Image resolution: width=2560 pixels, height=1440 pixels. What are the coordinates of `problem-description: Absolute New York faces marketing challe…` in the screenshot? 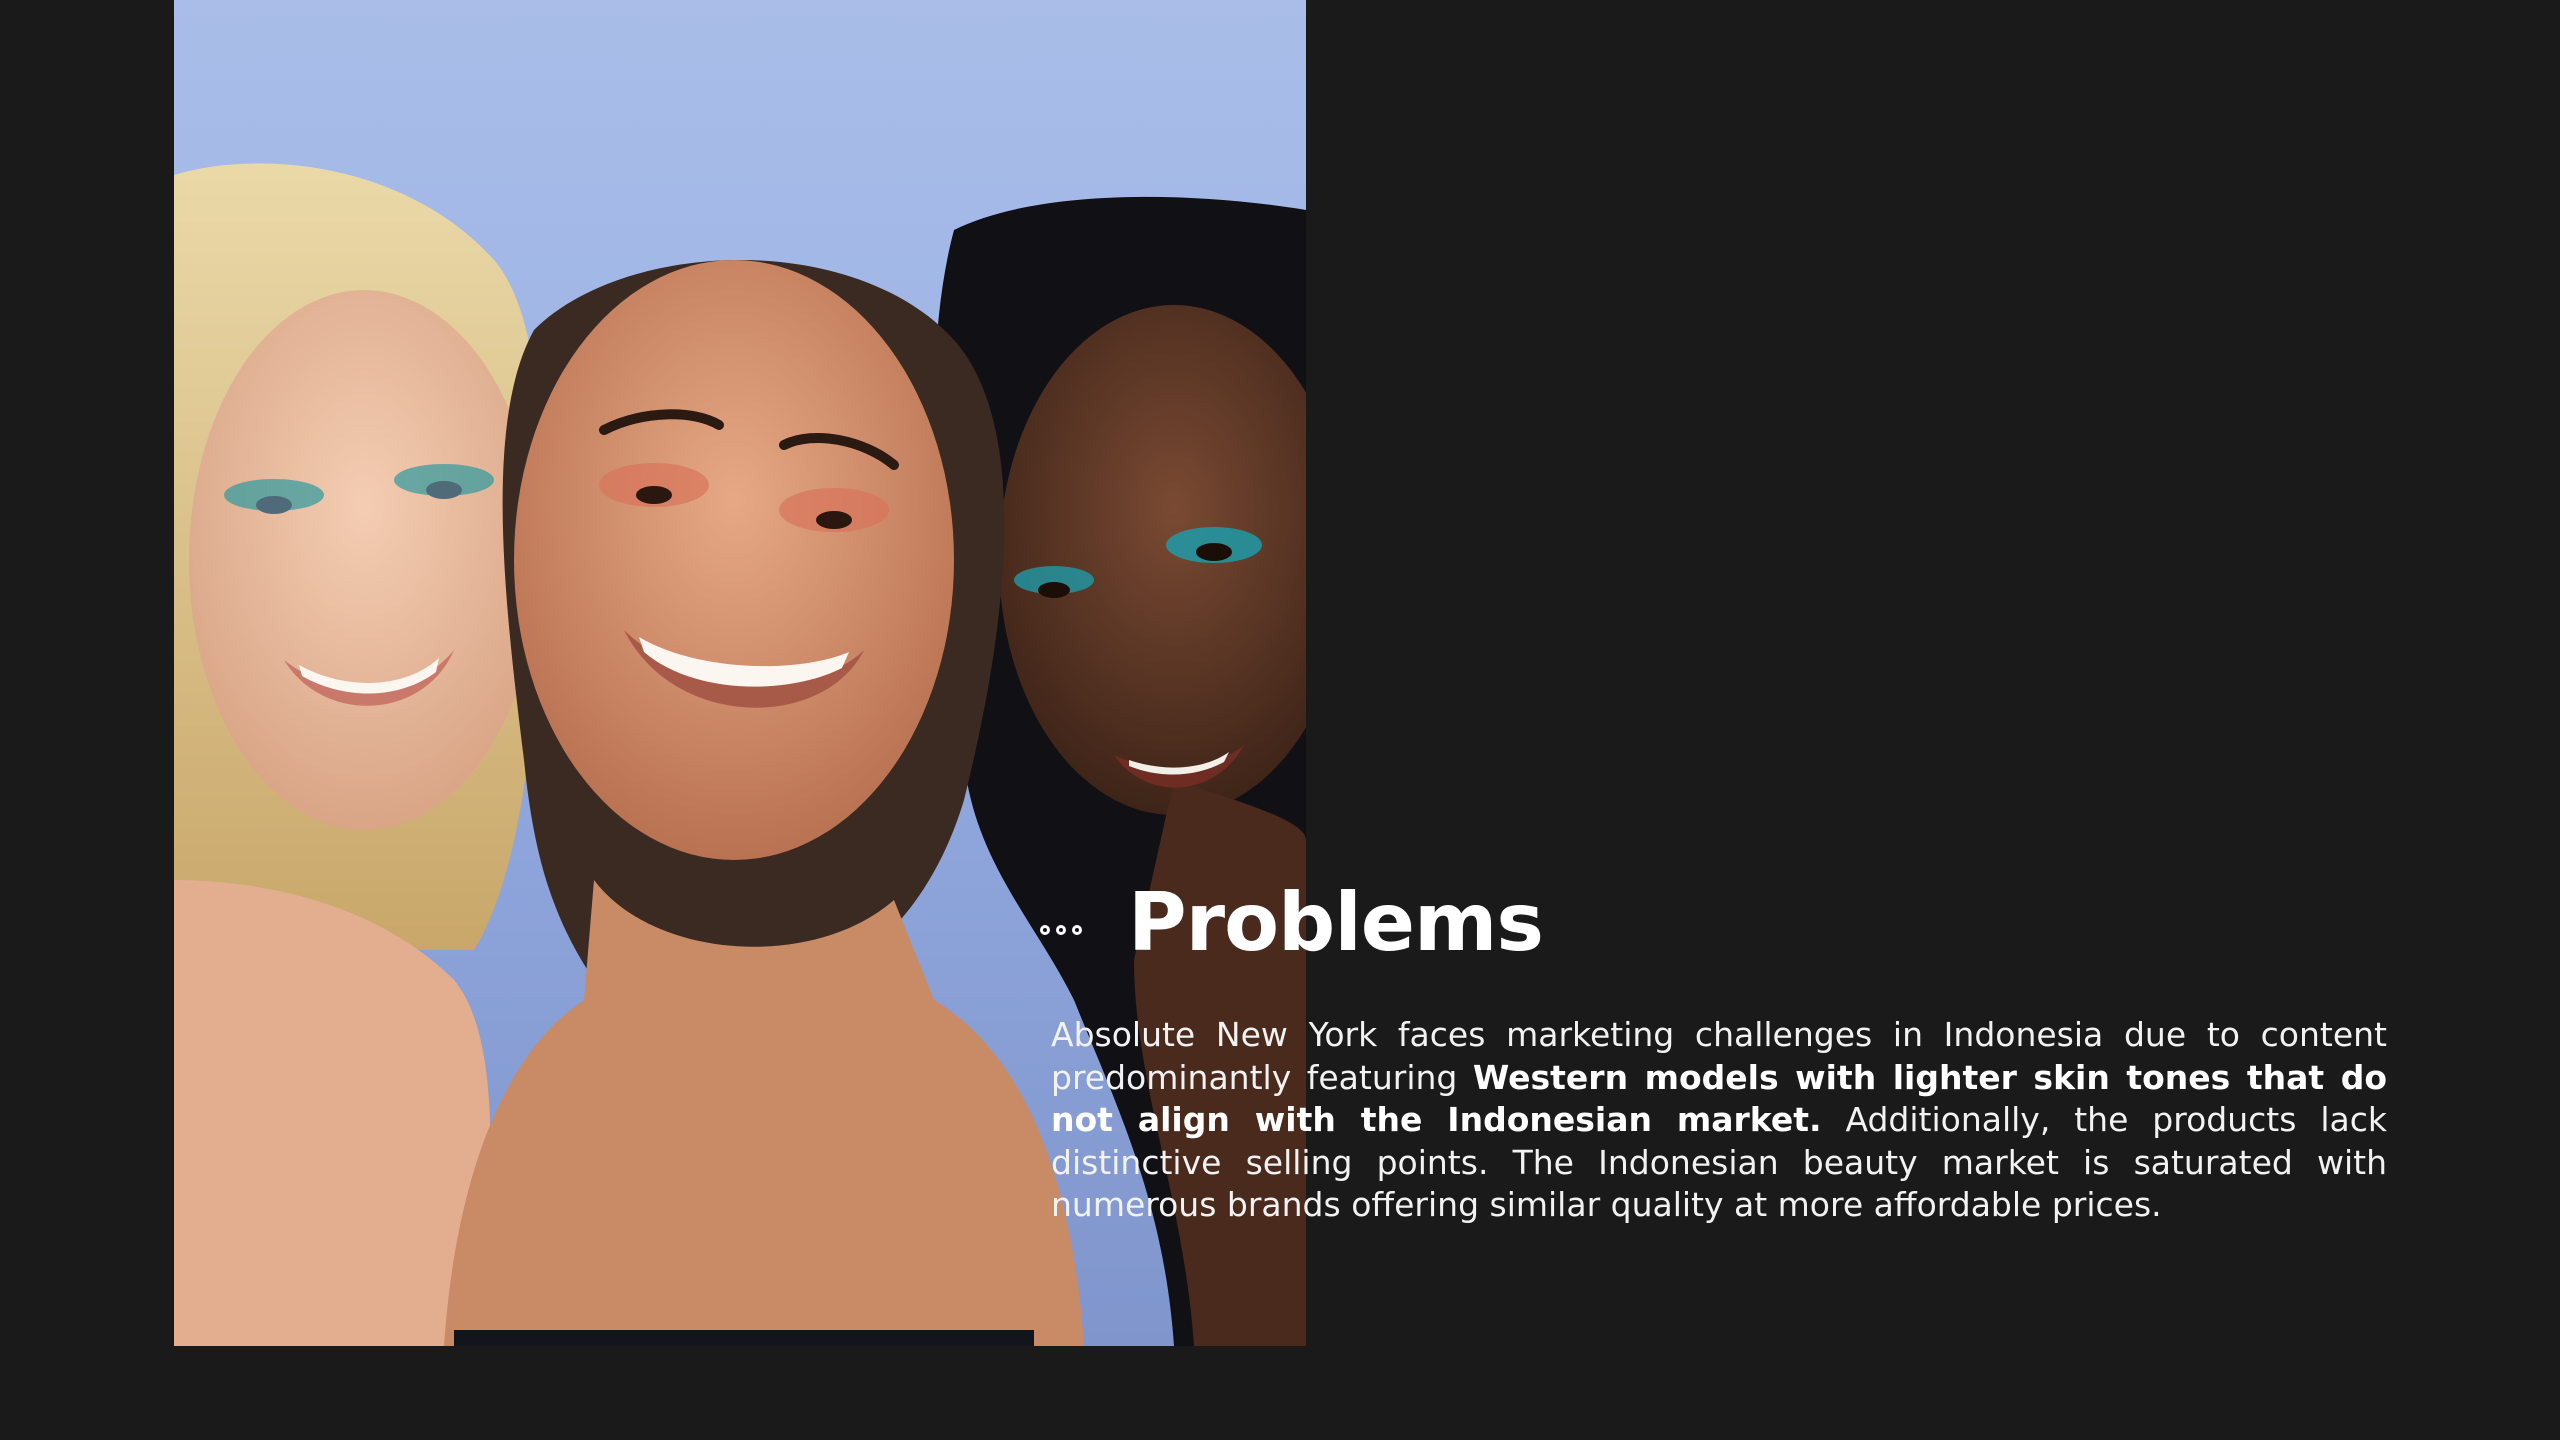 It's located at (1719, 1120).